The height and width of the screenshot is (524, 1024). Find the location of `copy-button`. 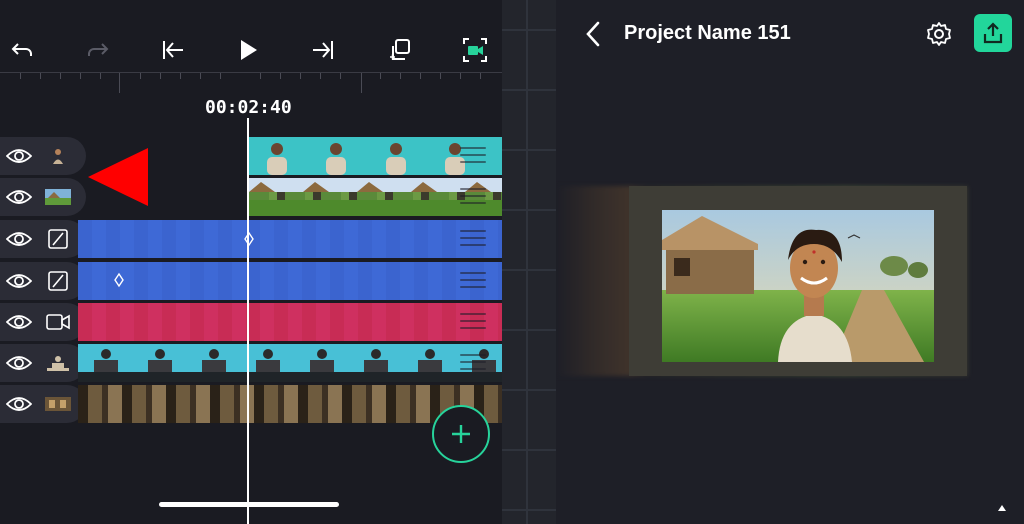

copy-button is located at coordinates (400, 50).